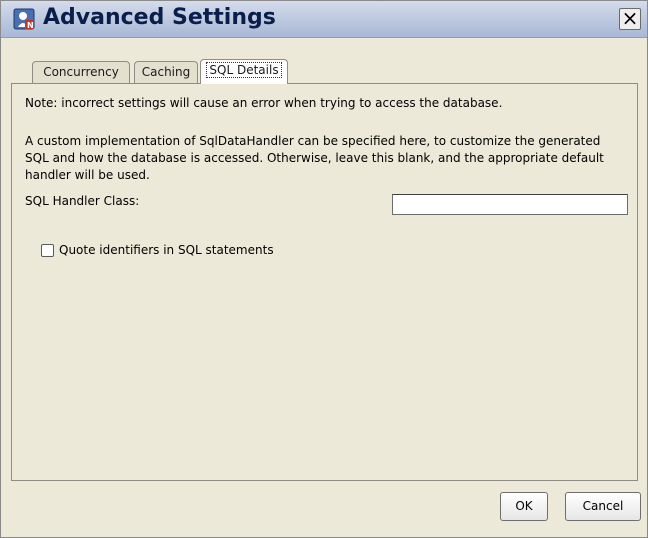 The image size is (648, 538). I want to click on tab-caching: Caching, so click(166, 72).